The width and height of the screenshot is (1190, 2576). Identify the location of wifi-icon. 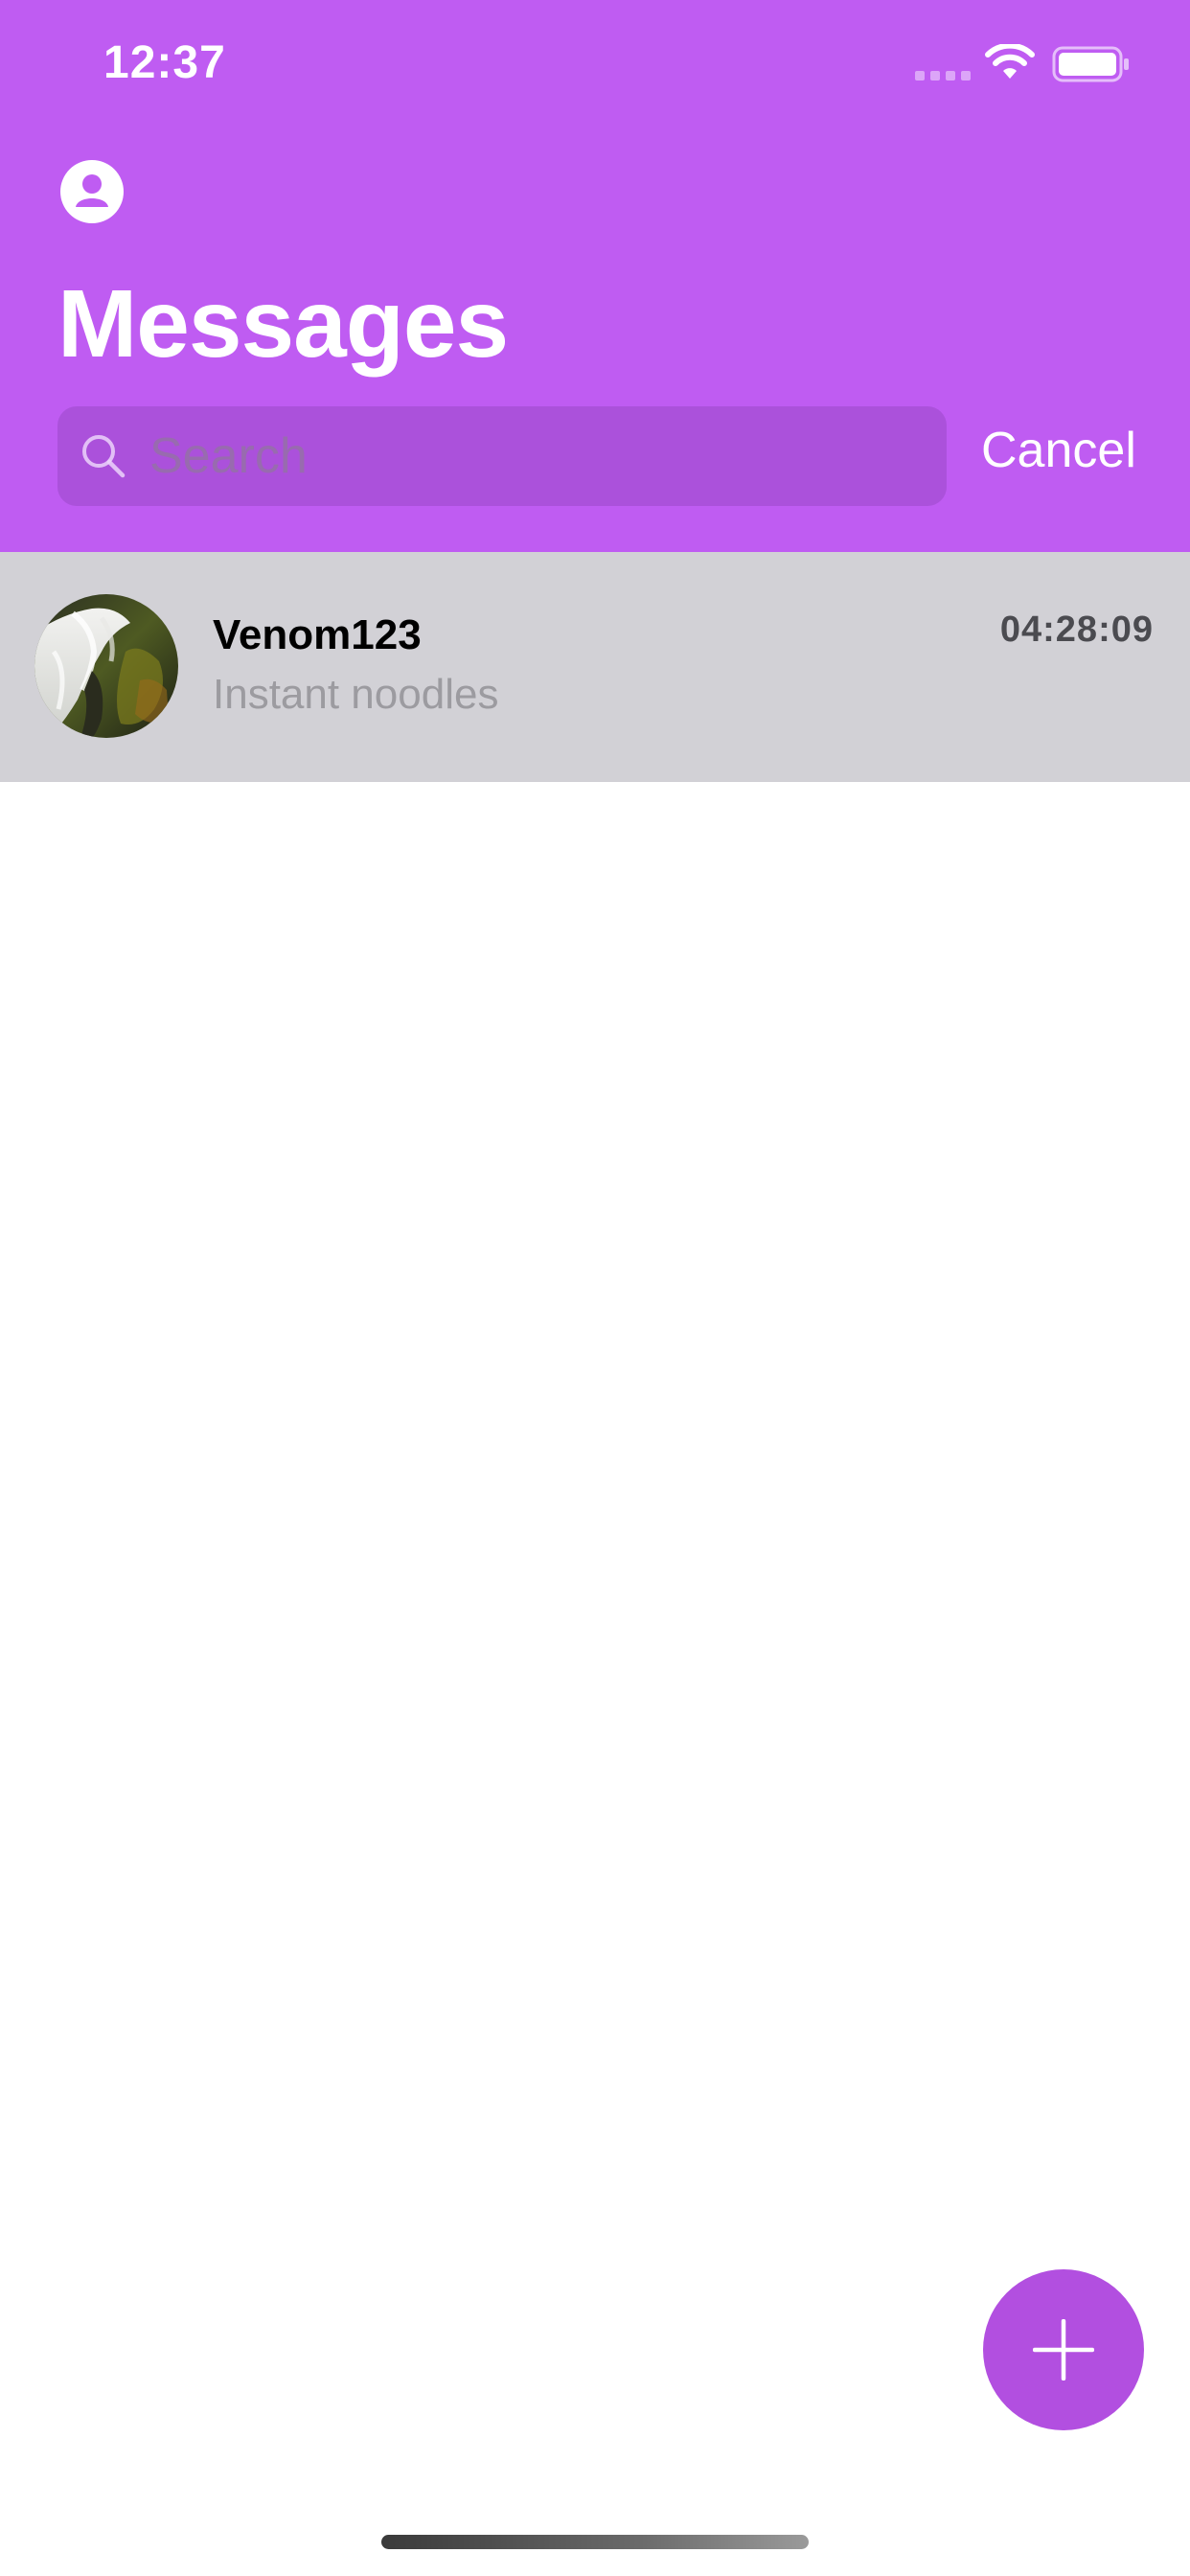
(1010, 62).